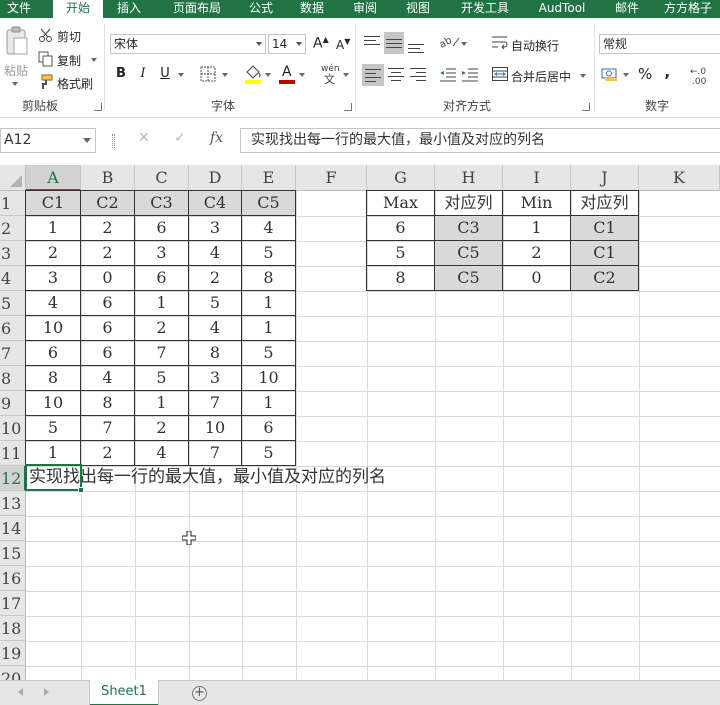  What do you see at coordinates (605, 278) in the screenshot?
I see `result-cell: C2` at bounding box center [605, 278].